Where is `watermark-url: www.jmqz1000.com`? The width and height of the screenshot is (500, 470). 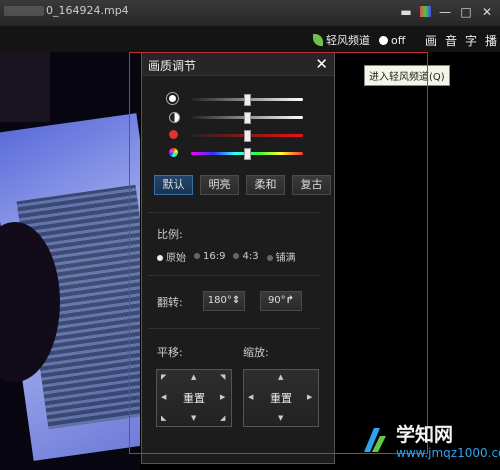
watermark-url: www.jmqz1000.com is located at coordinates (448, 453).